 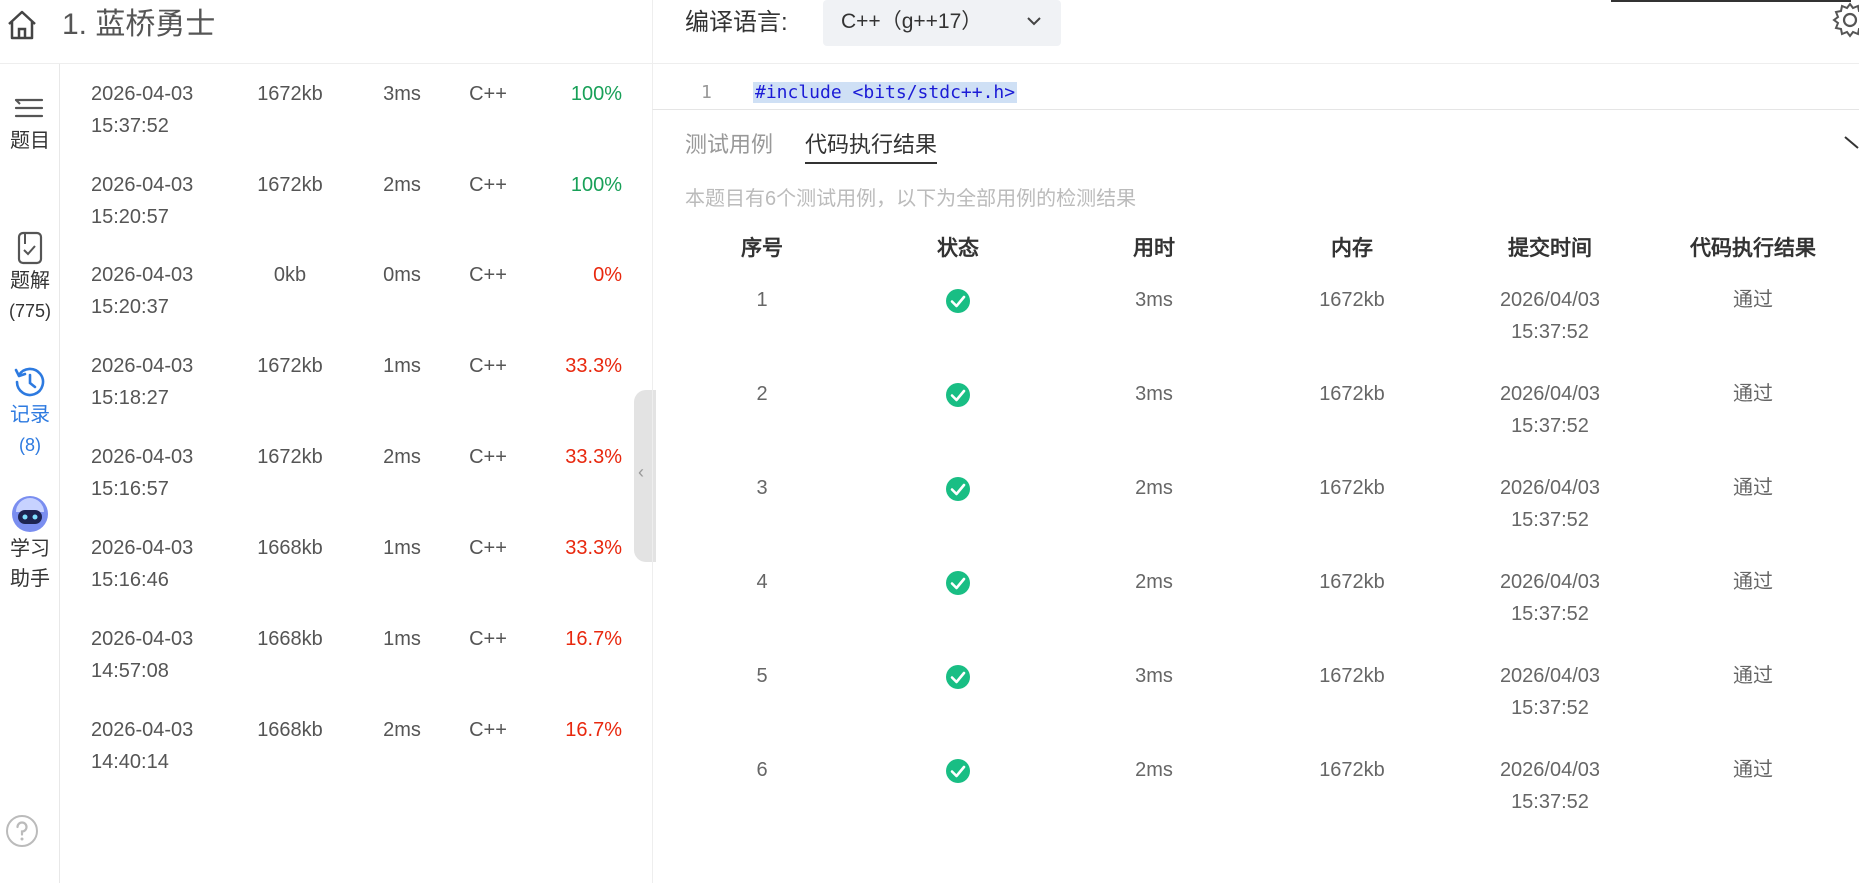 I want to click on rail-item-label: 题目, so click(x=30, y=141).